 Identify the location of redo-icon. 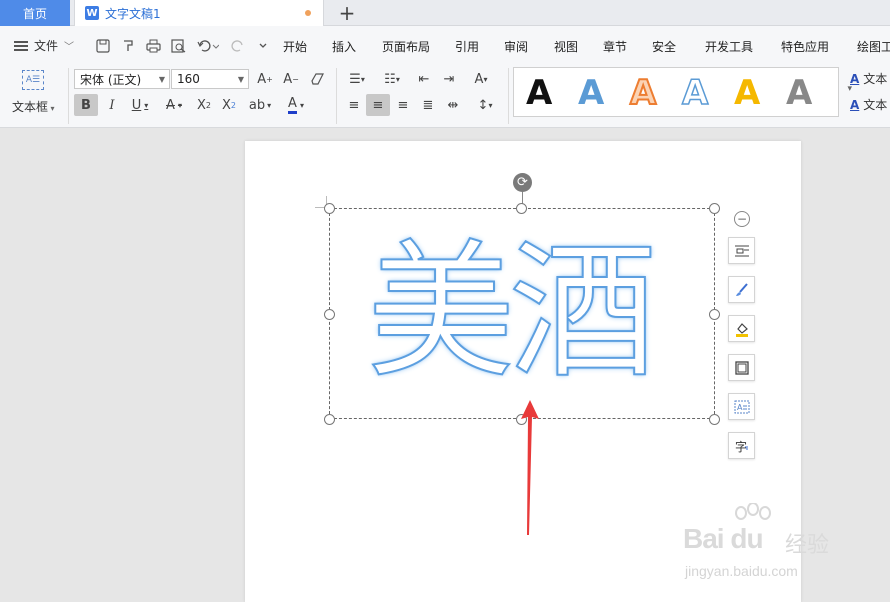
(238, 46).